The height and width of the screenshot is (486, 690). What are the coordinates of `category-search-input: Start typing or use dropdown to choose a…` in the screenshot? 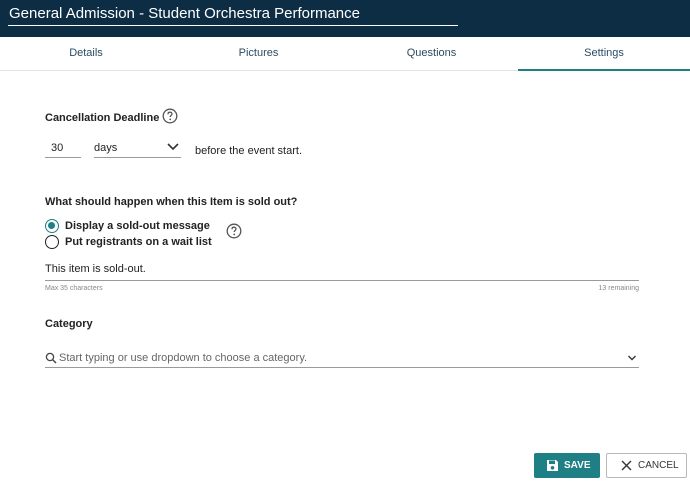 It's located at (342, 359).